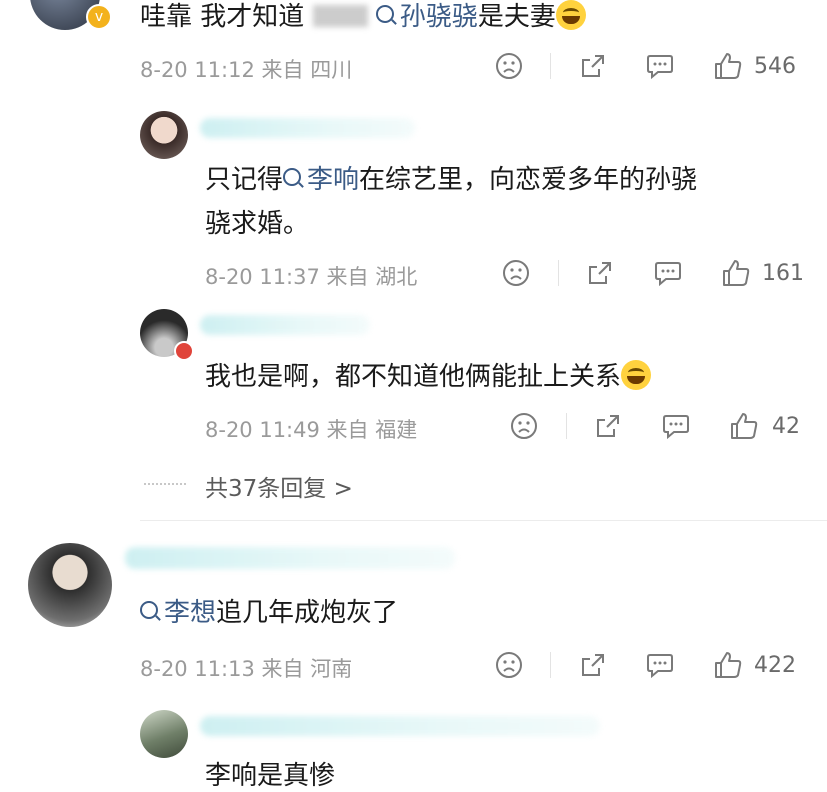 The height and width of the screenshot is (792, 827). I want to click on blurred-text, so click(340, 16).